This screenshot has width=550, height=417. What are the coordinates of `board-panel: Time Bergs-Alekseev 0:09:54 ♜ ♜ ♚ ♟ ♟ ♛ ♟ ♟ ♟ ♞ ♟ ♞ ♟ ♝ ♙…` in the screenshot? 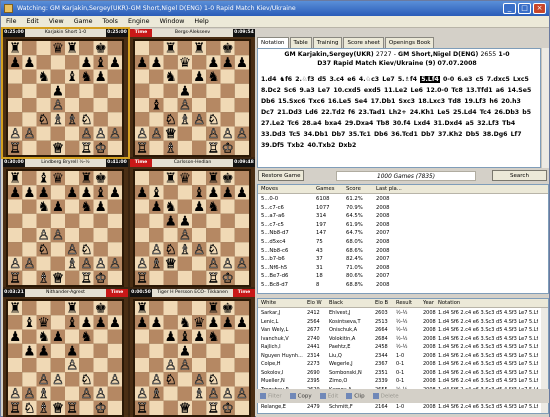 It's located at (192, 93).